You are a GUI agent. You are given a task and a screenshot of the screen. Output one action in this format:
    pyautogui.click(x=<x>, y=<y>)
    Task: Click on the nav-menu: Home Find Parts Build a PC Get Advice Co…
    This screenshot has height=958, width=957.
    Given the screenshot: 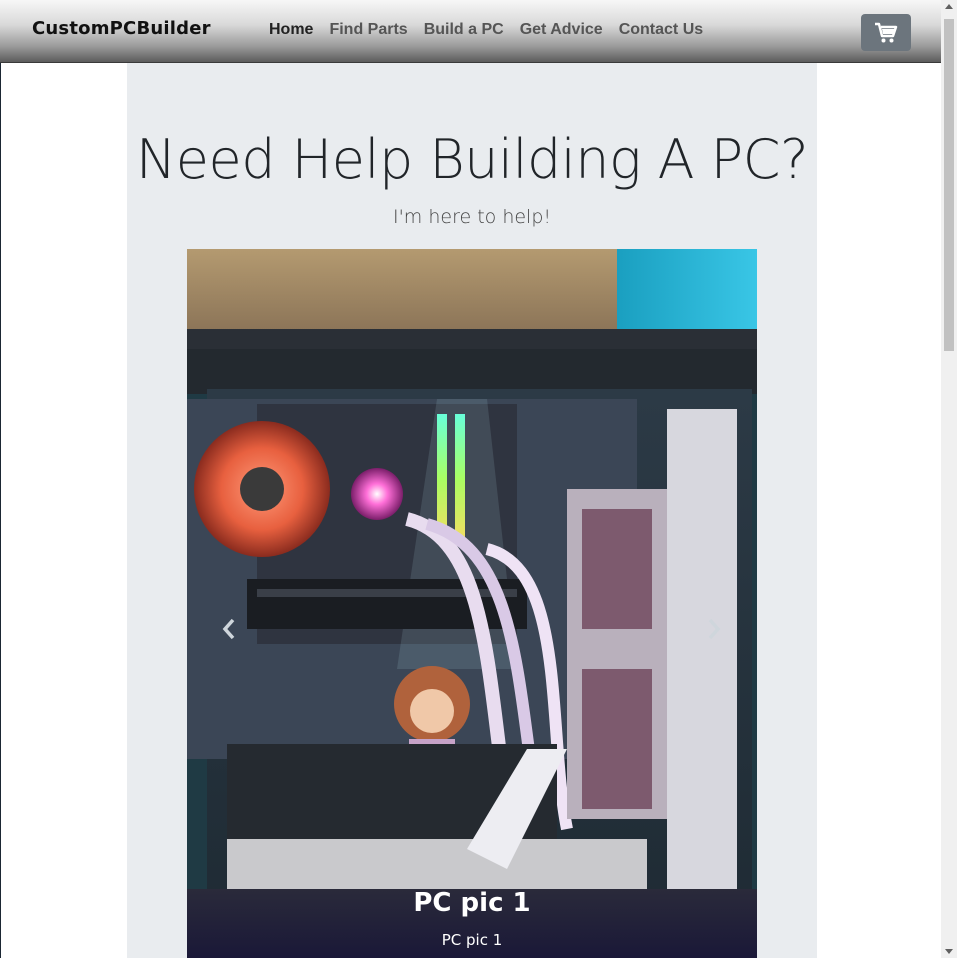 What is the action you would take?
    pyautogui.click(x=486, y=30)
    